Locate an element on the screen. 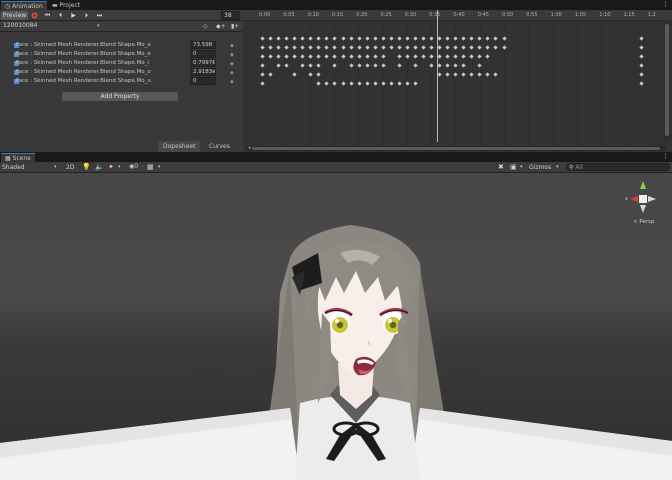 The height and width of the screenshot is (480, 672). orientation-gizmo: x < Persp is located at coordinates (643, 202).